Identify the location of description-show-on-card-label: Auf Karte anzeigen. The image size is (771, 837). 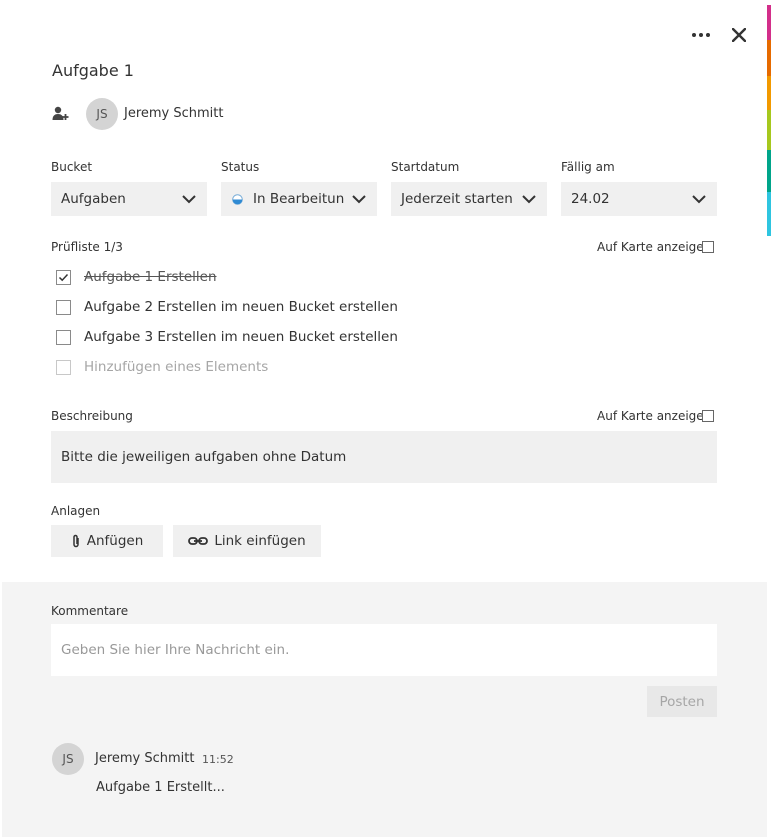
(654, 416).